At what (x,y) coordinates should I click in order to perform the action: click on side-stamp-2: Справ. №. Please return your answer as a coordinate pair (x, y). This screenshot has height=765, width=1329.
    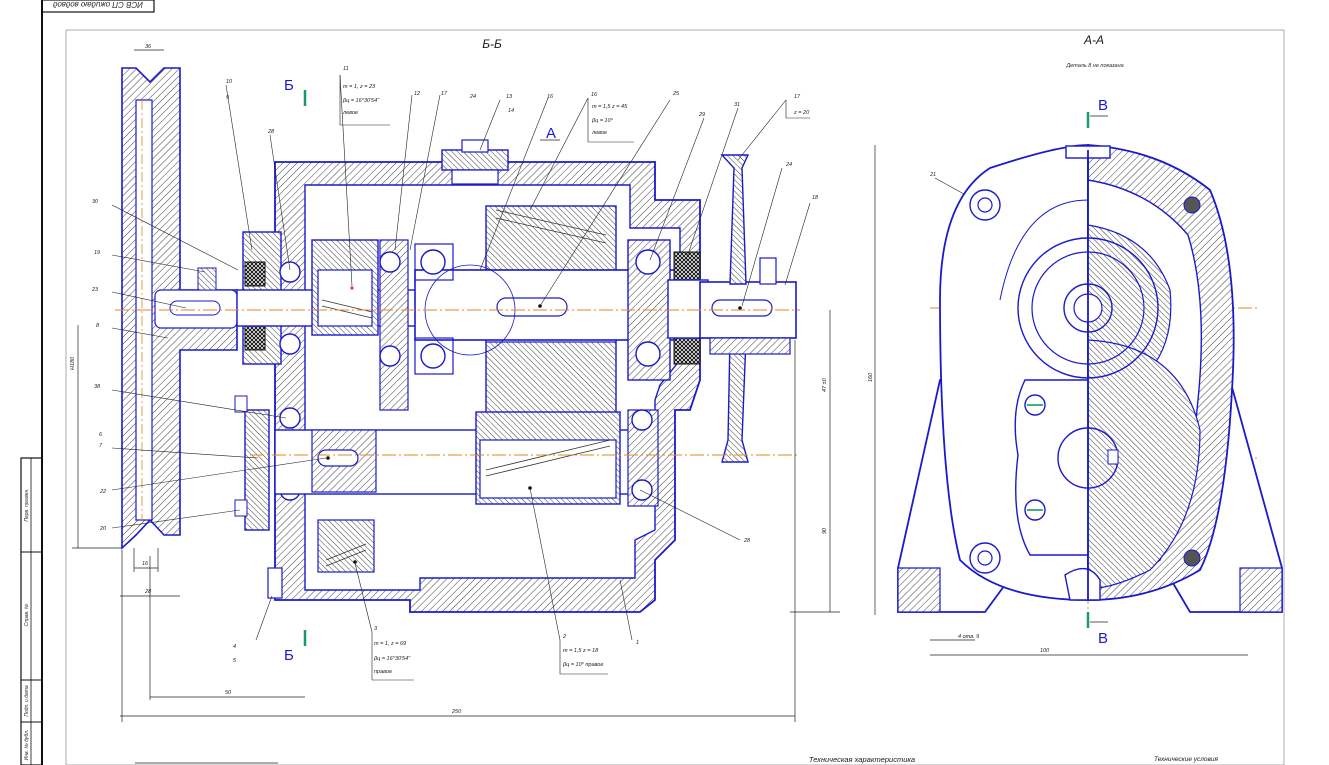
    Looking at the image, I should click on (27, 614).